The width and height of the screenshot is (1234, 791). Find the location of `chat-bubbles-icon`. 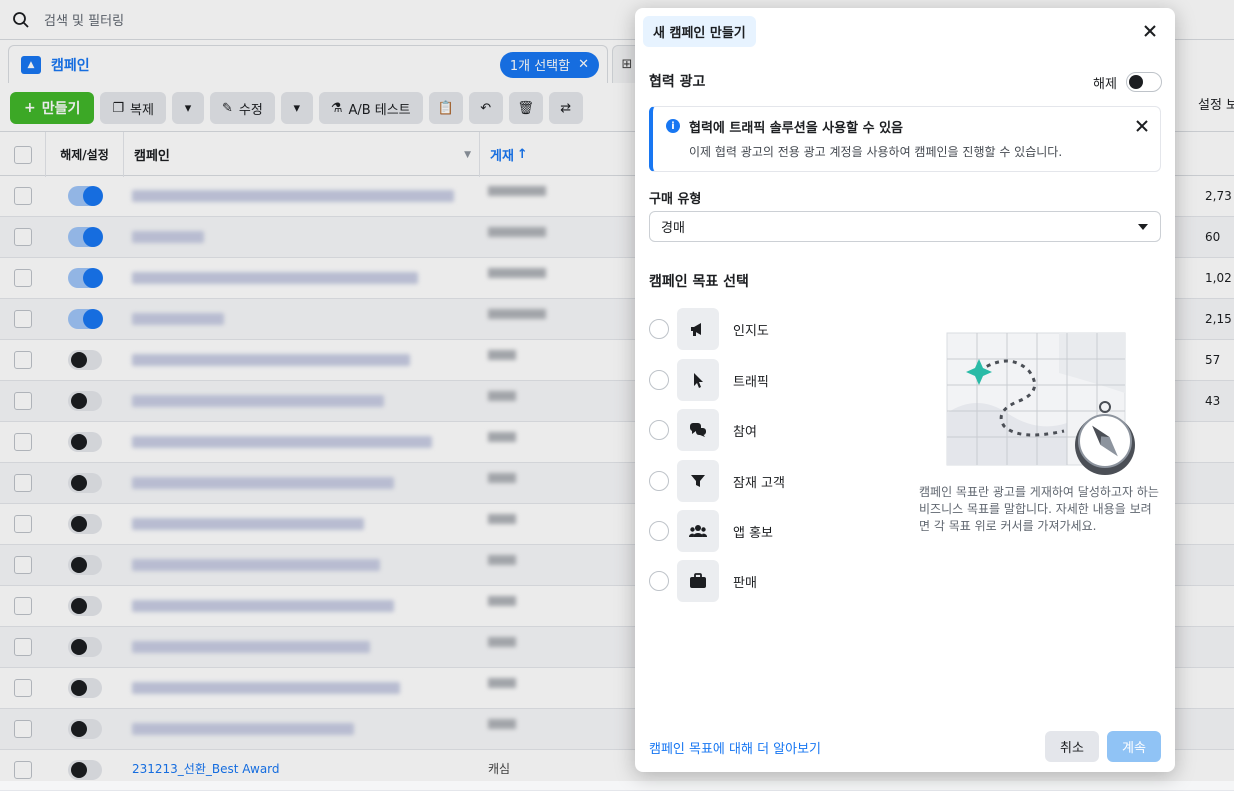

chat-bubbles-icon is located at coordinates (698, 430).